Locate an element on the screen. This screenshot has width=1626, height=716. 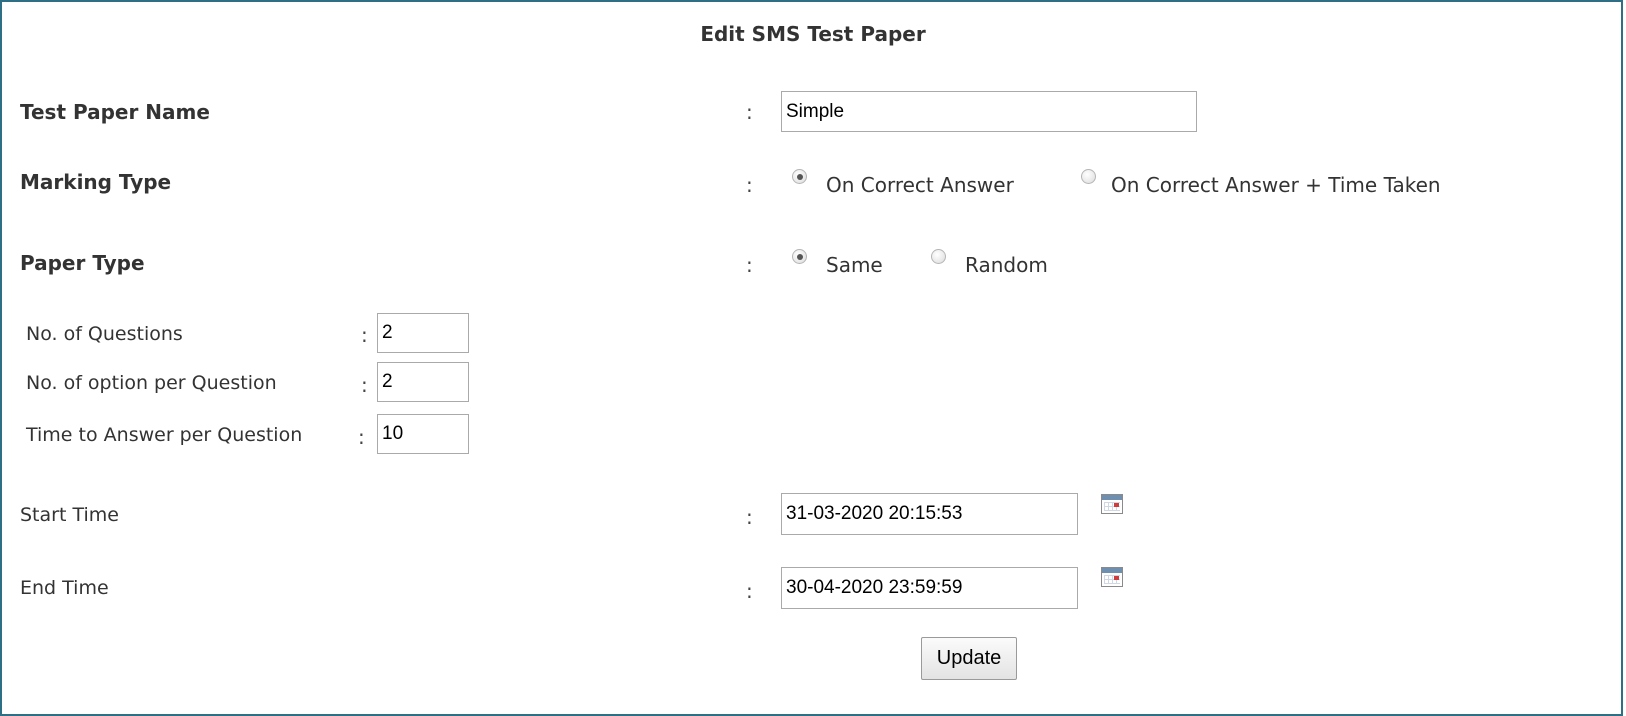
marking-type-option-label: On Correct Answer + Time Taken is located at coordinates (1276, 185).